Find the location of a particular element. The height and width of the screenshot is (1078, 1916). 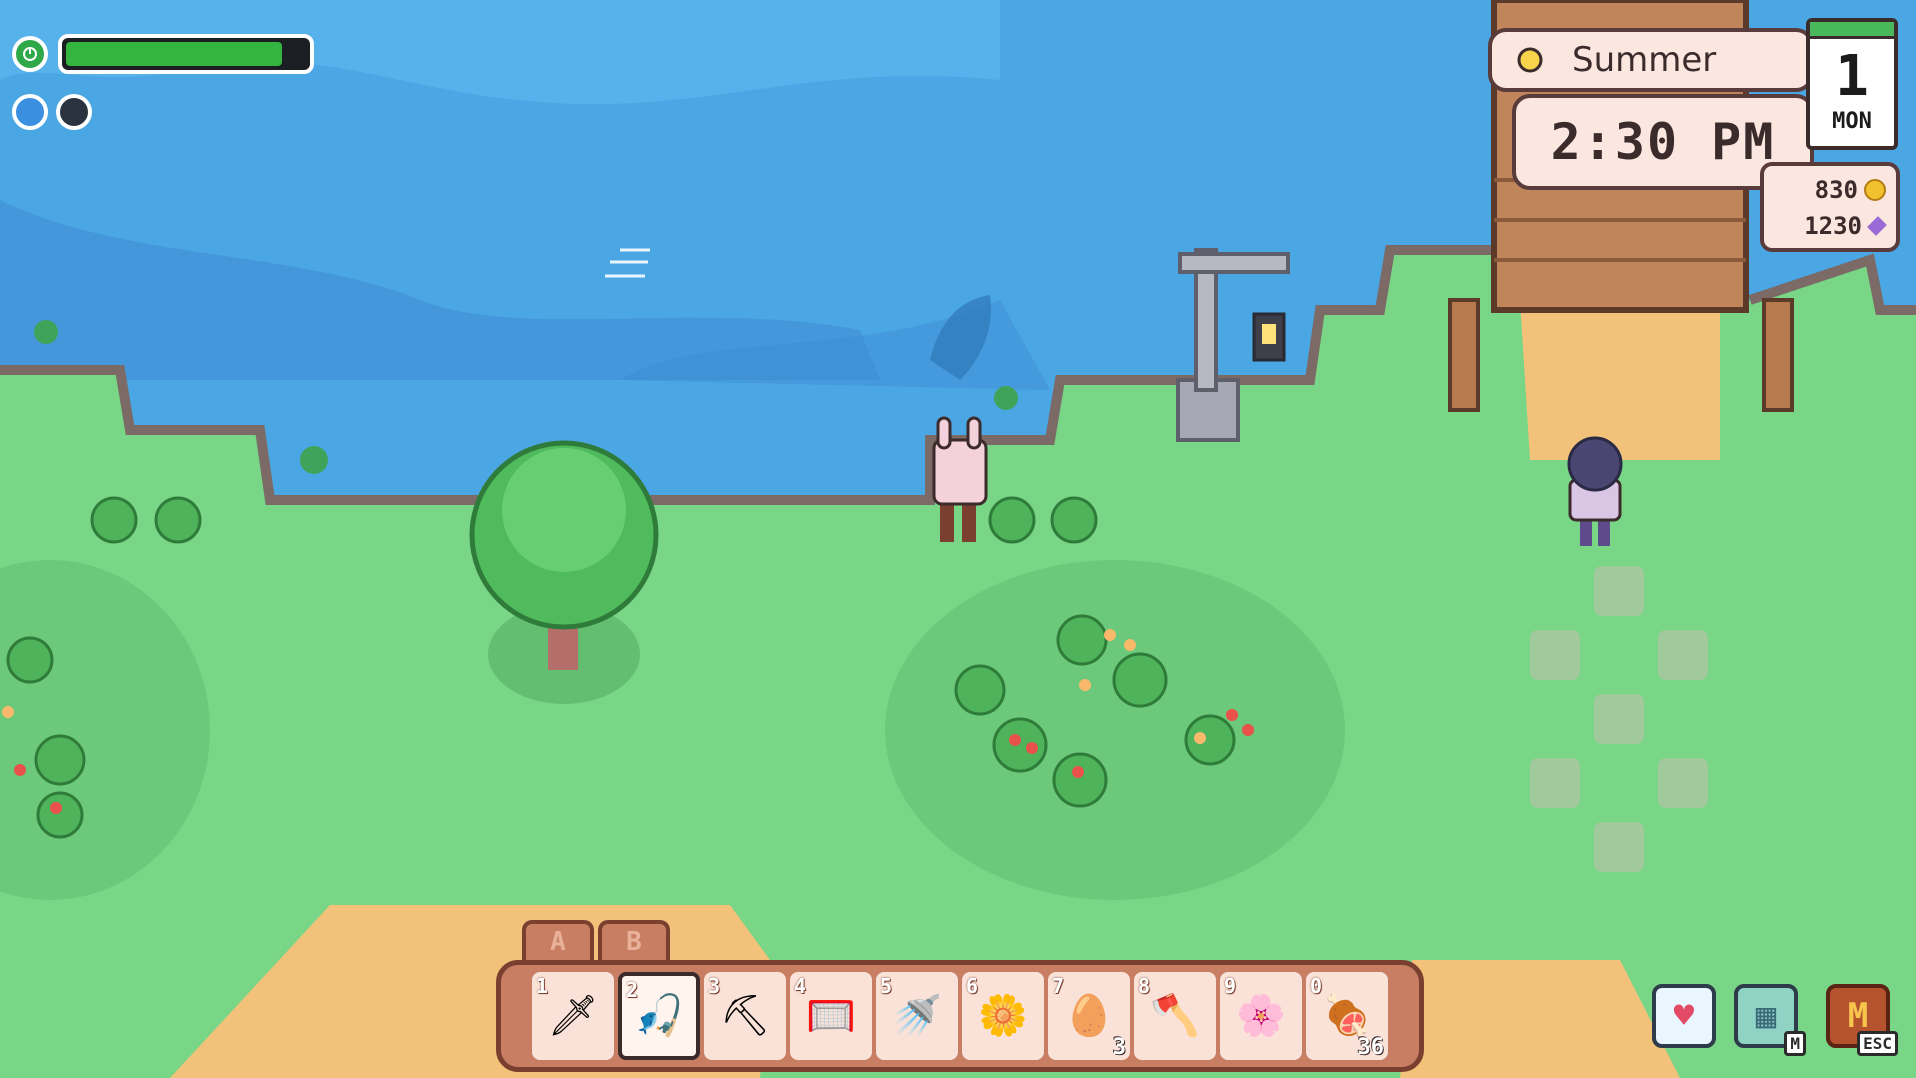

hotbar-slot-key: 2 is located at coordinates (632, 990).